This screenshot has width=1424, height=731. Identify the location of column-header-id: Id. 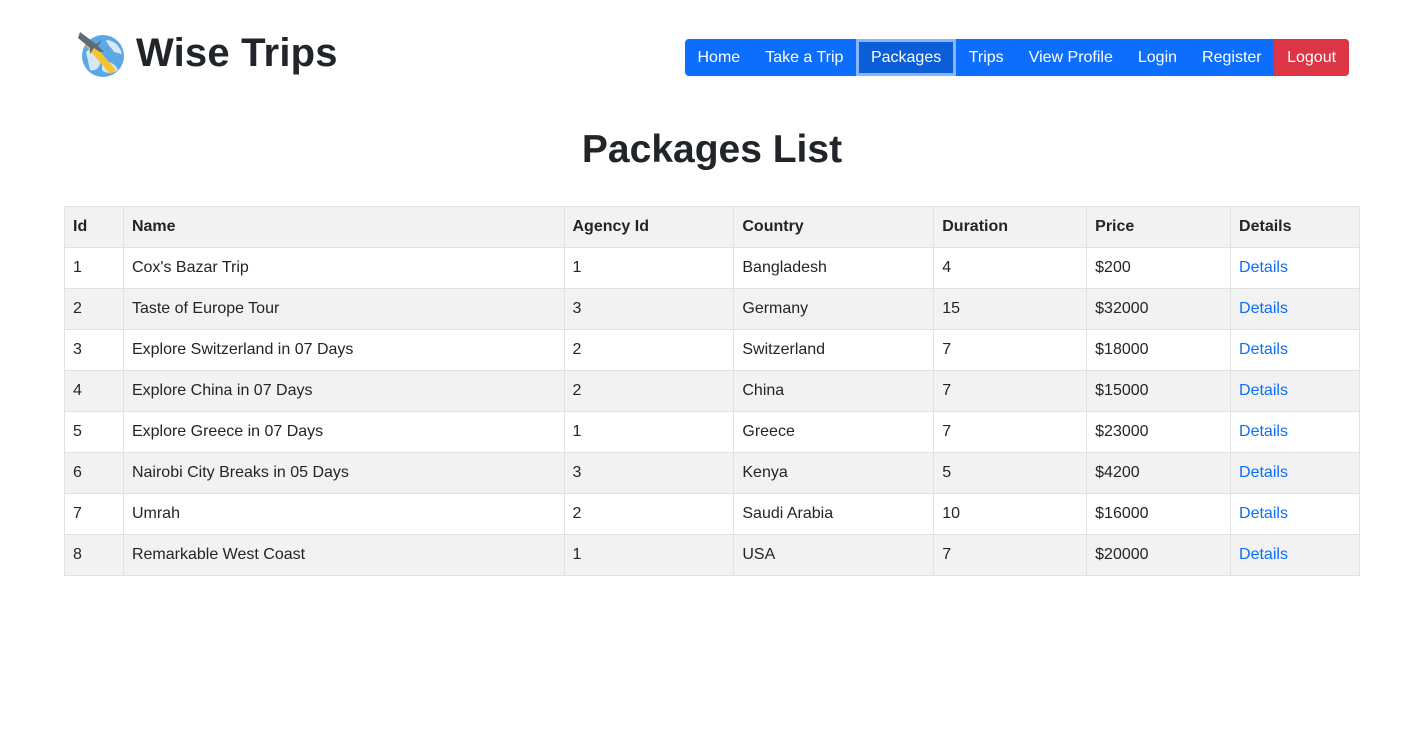
(94, 227).